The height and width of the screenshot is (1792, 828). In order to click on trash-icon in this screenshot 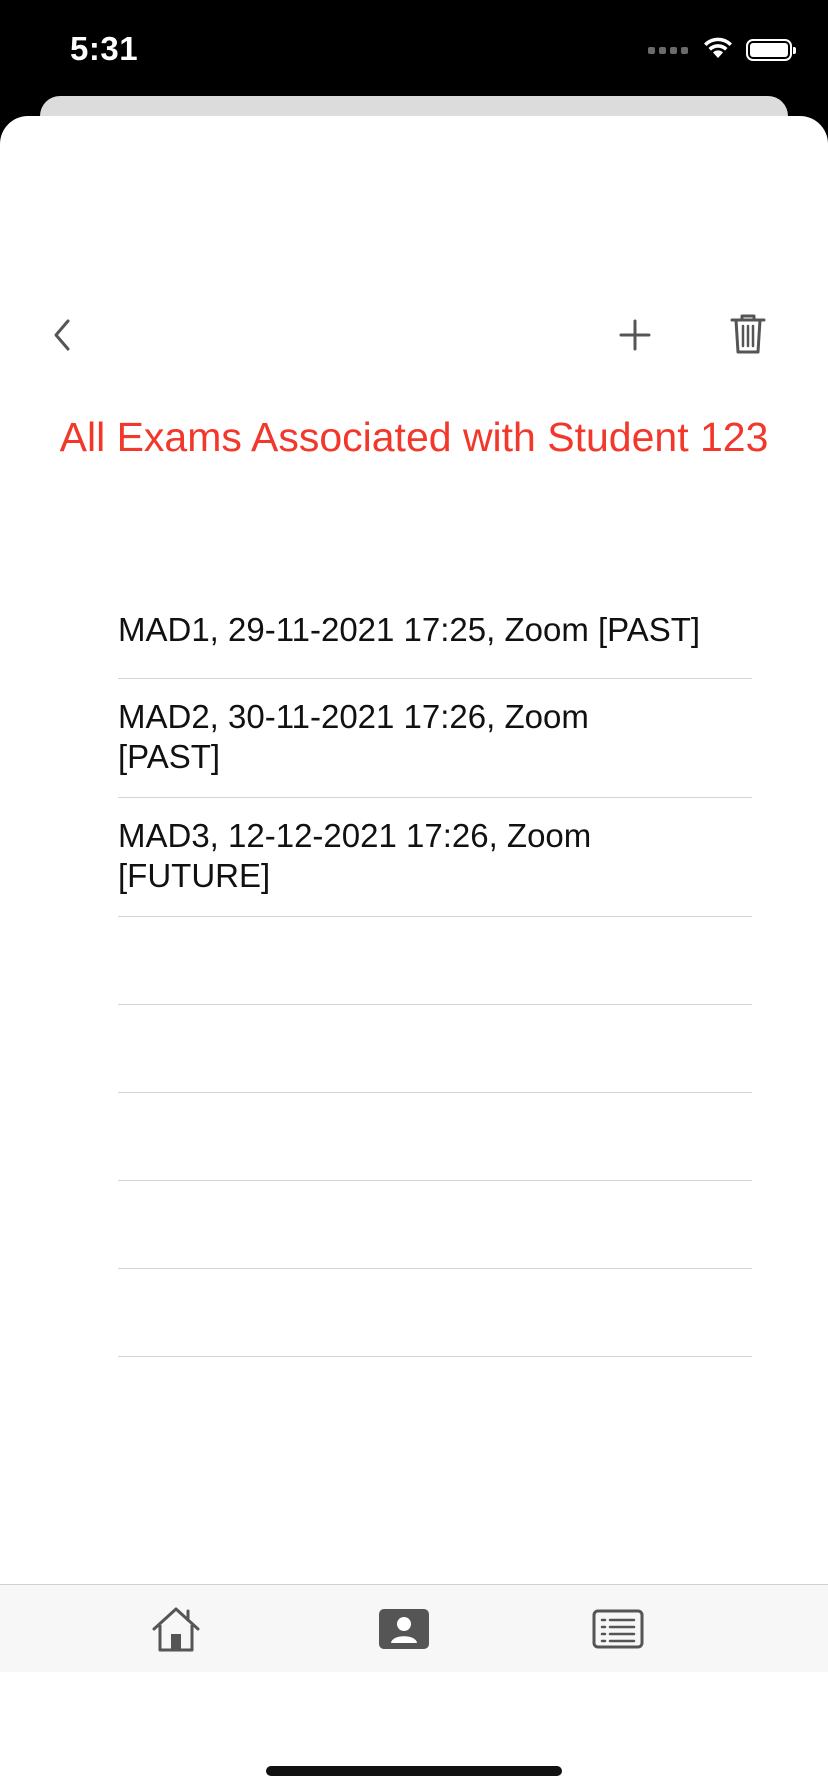, I will do `click(748, 334)`.